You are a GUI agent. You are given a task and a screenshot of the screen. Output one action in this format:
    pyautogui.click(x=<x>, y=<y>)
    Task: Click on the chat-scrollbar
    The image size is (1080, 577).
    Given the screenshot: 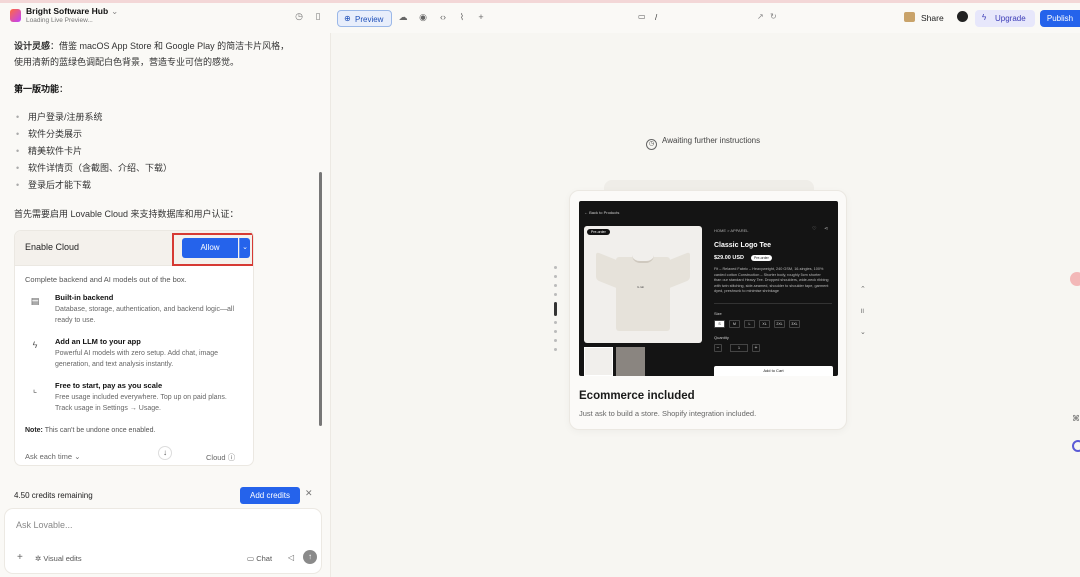 What is the action you would take?
    pyautogui.click(x=320, y=299)
    